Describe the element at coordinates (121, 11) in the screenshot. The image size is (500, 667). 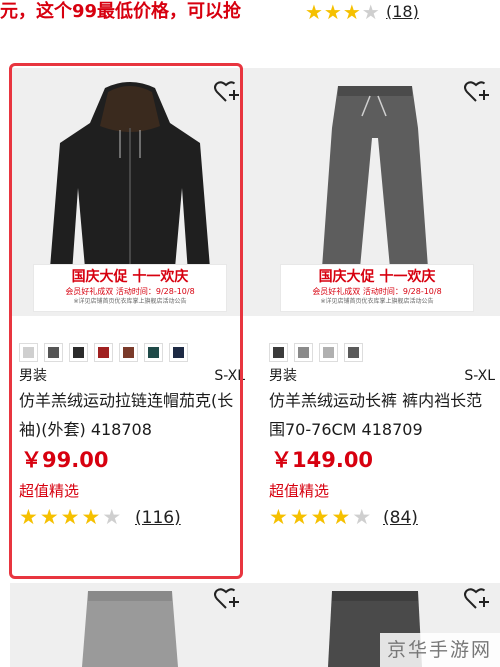
I see `promo-text: 元，这个99最低价格，可以抢` at that location.